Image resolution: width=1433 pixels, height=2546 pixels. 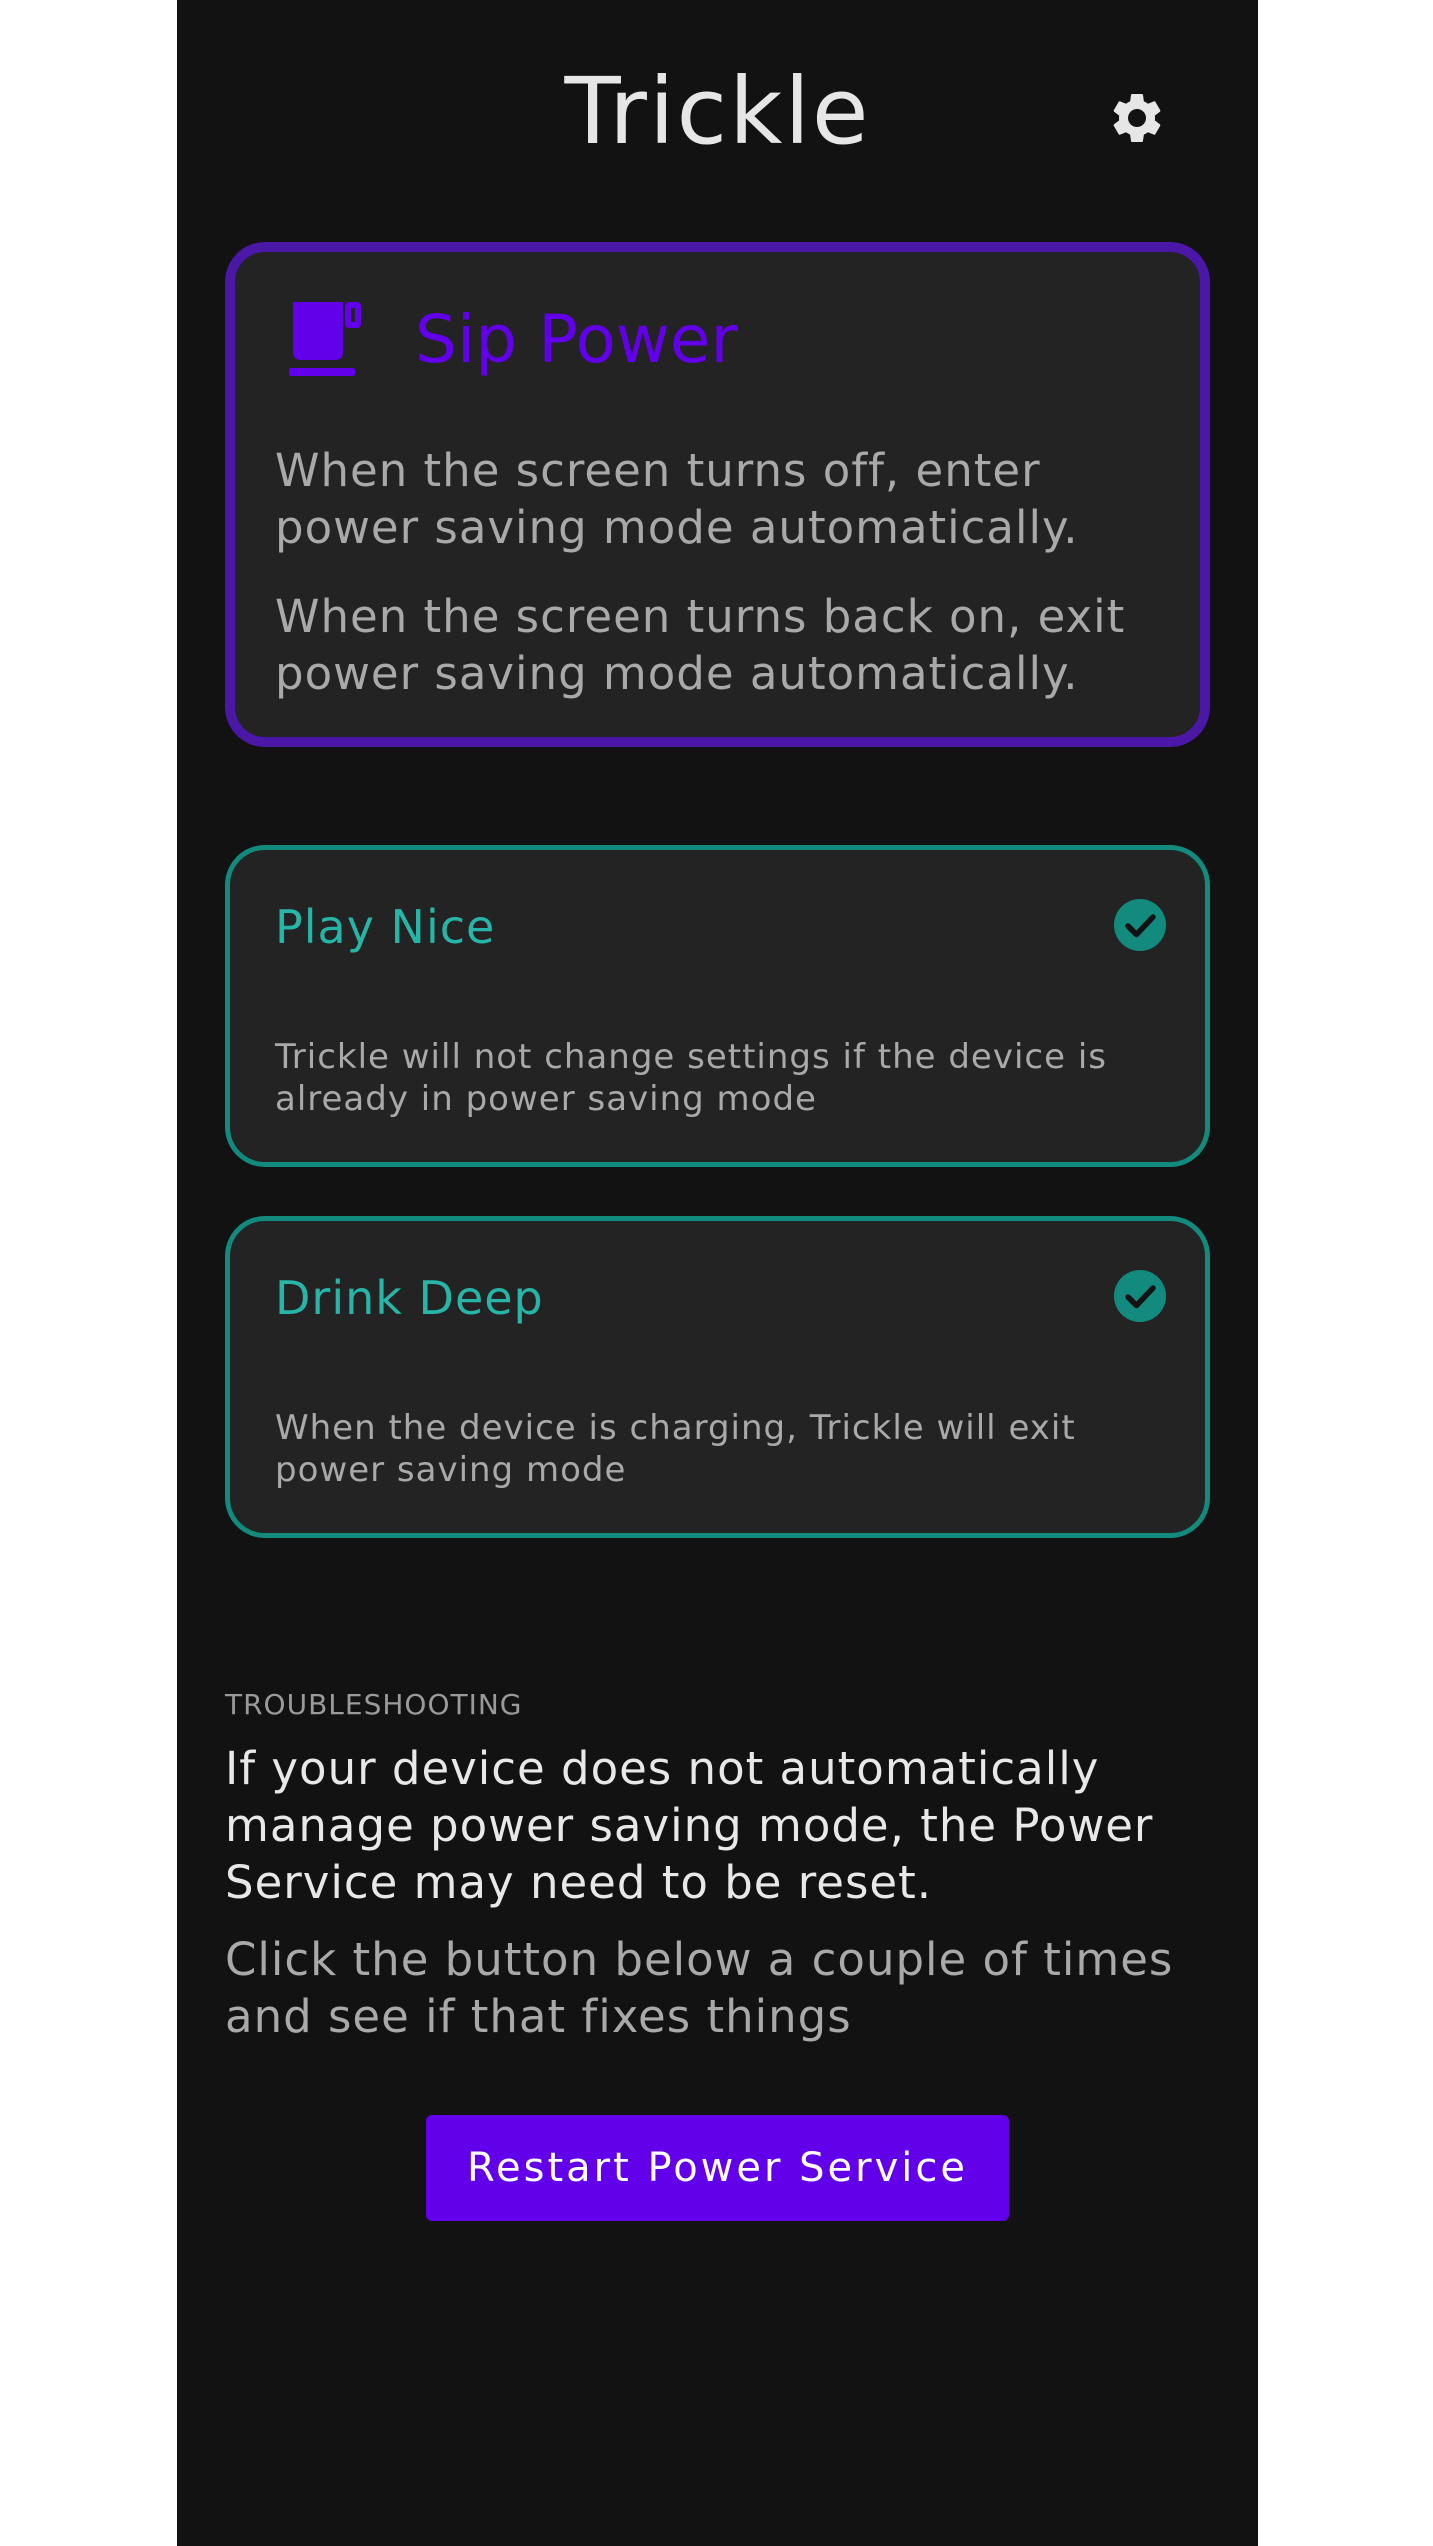 I want to click on drink-deep-title: Drink Deep, so click(x=409, y=1298).